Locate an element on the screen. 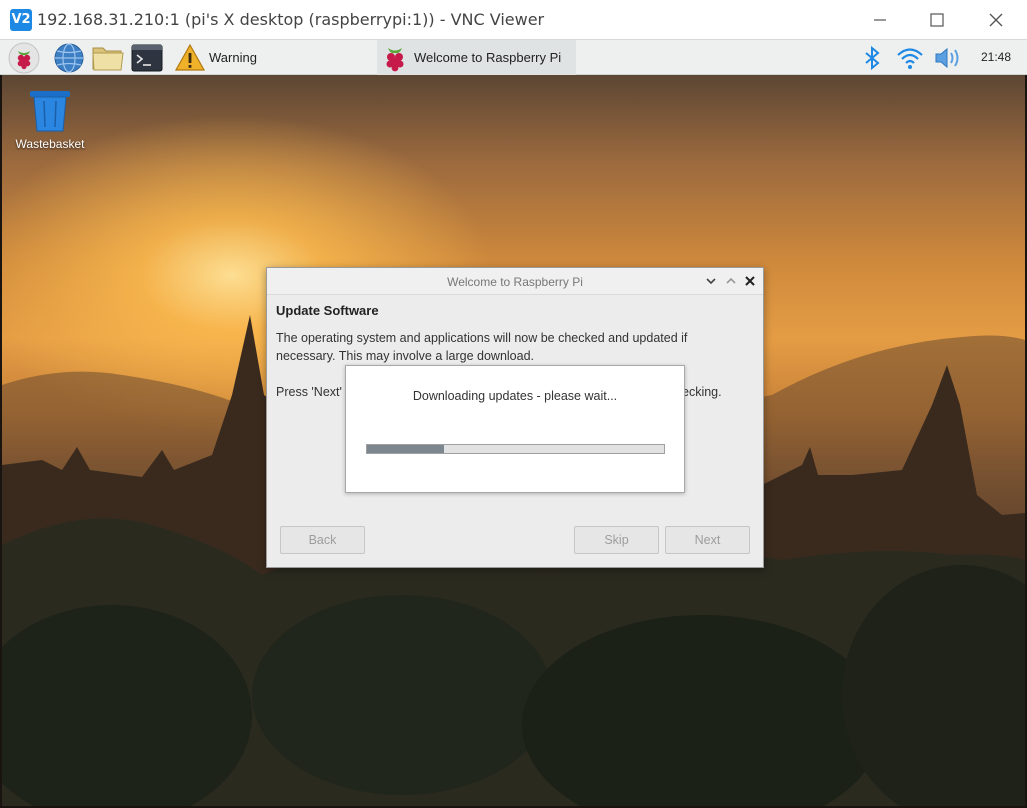  progress-bar-fill is located at coordinates (405, 449).